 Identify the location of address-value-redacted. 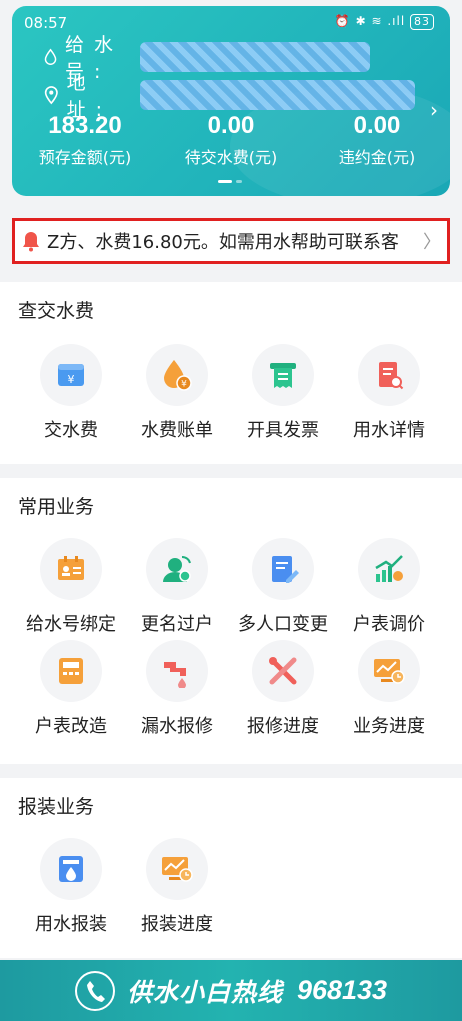
(277, 95).